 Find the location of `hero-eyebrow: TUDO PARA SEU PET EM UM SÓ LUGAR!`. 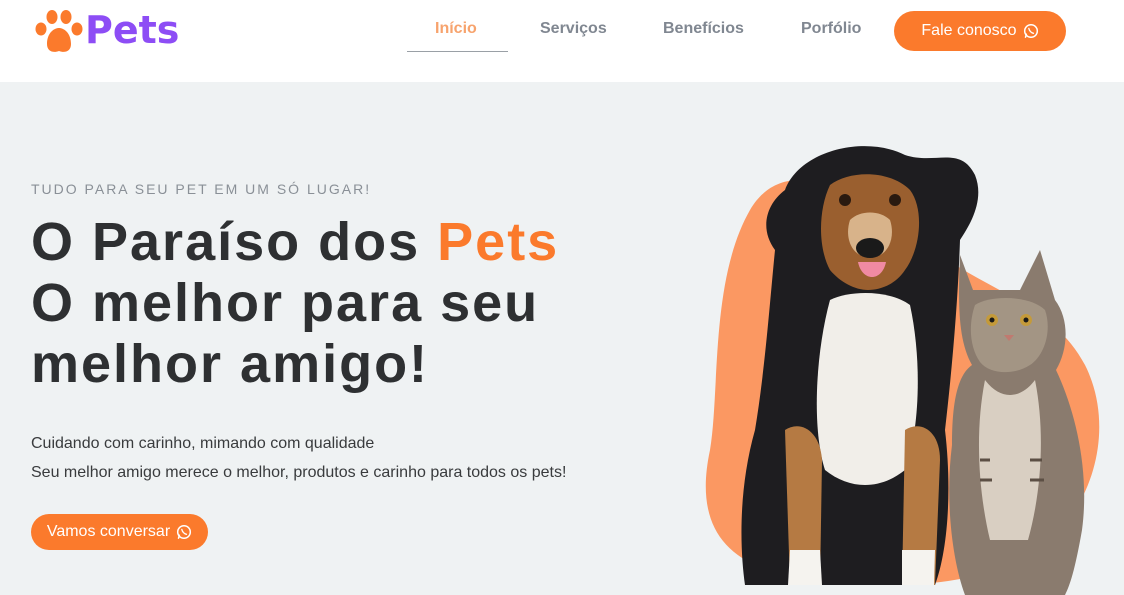

hero-eyebrow: TUDO PARA SEU PET EM UM SÓ LUGAR! is located at coordinates (201, 189).